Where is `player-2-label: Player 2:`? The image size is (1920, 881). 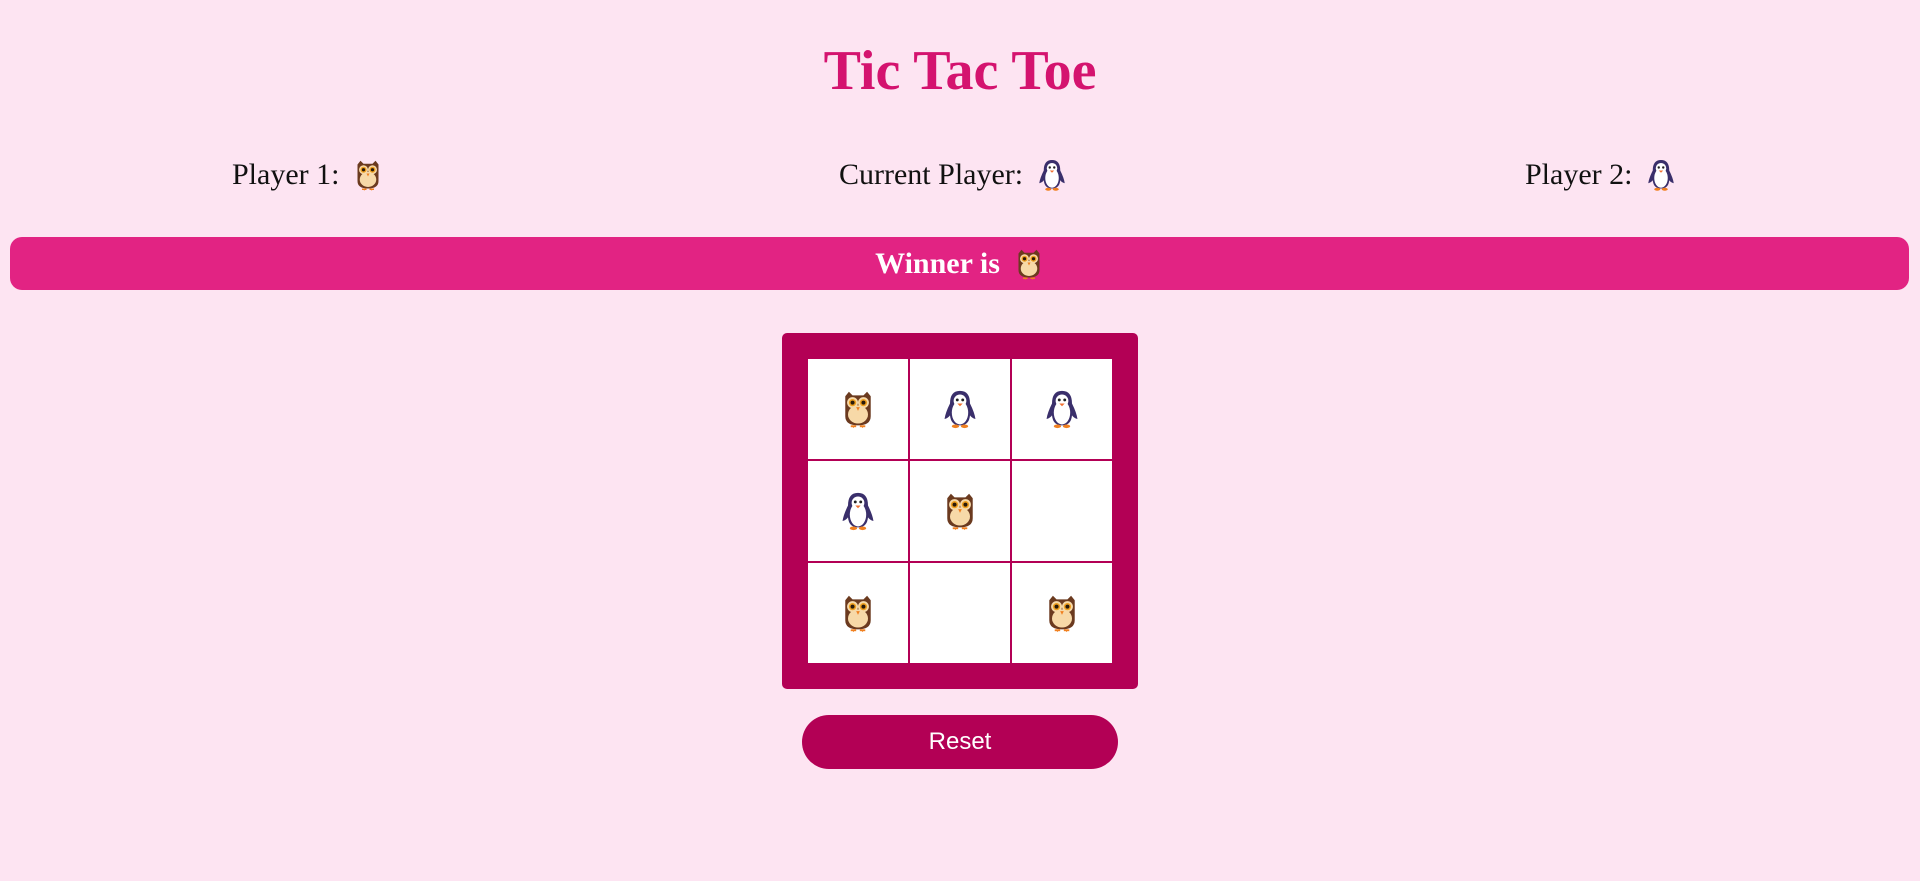 player-2-label: Player 2: is located at coordinates (1579, 174).